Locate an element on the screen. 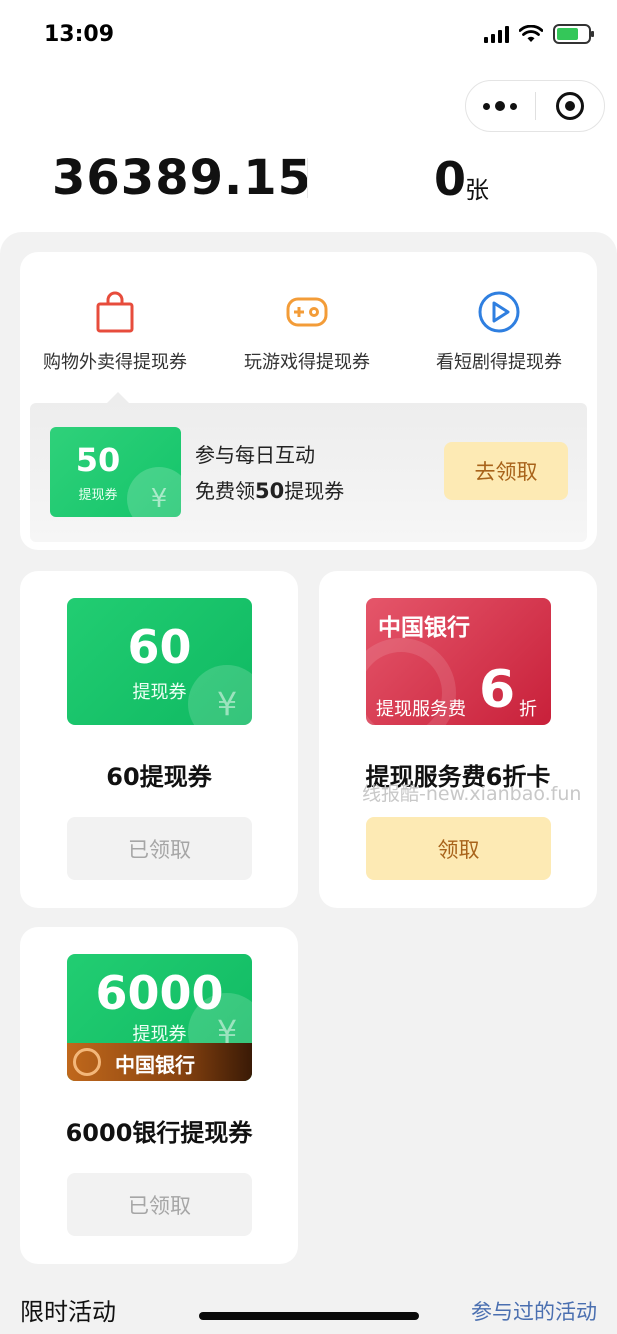 This screenshot has height=1334, width=617. tab-label: 看短剧得提现券 is located at coordinates (499, 362).